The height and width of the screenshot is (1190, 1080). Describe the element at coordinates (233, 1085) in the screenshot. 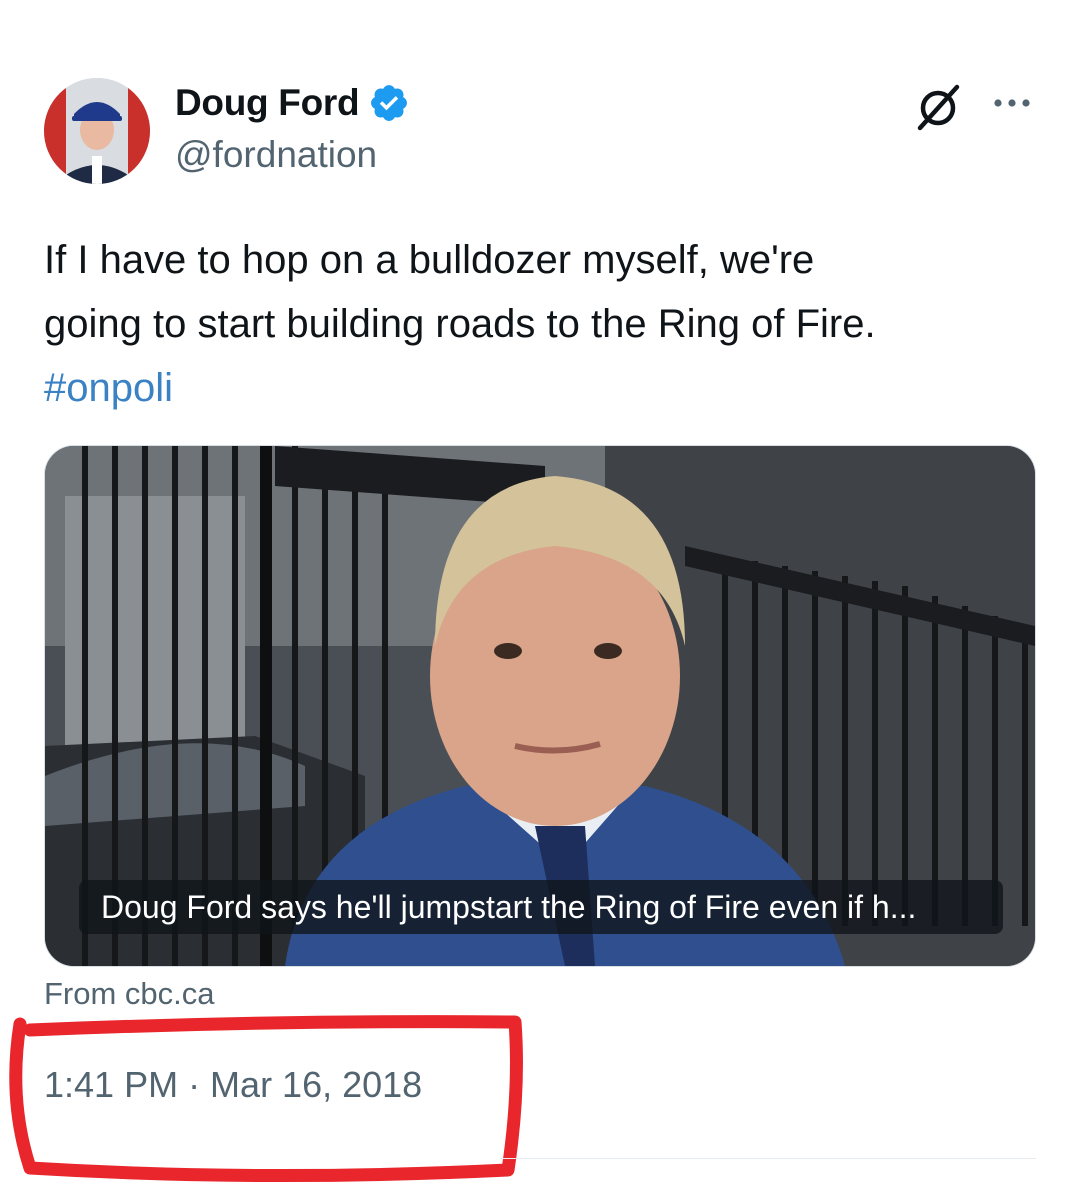

I see `tweet-timestamp: 1:41 PM · Mar 16, 2018` at that location.